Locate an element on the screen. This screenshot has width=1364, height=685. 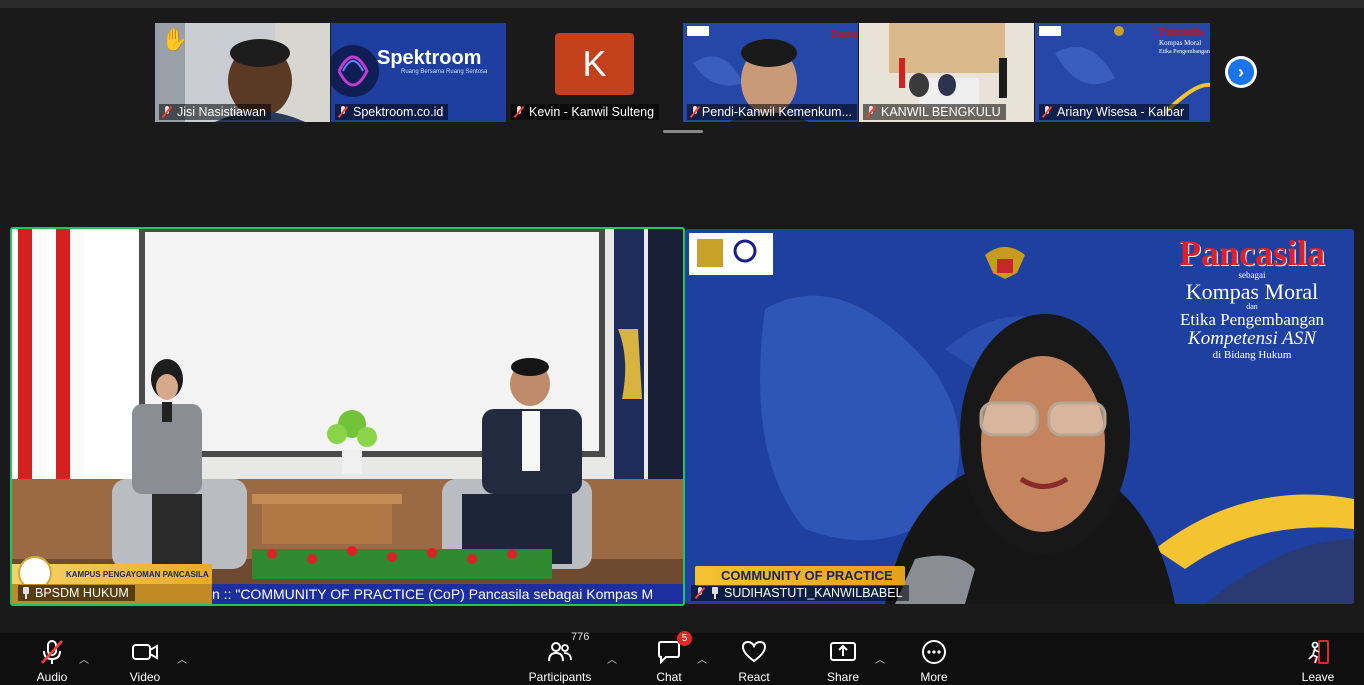
participant-name: BPSDM HUKUM is located at coordinates (82, 593).